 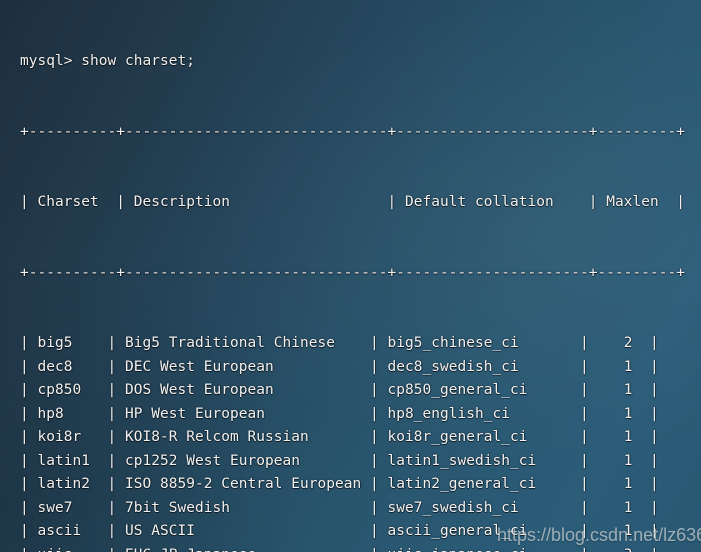 What do you see at coordinates (107, 61) in the screenshot?
I see `prompt-line: mysql> show charset;` at bounding box center [107, 61].